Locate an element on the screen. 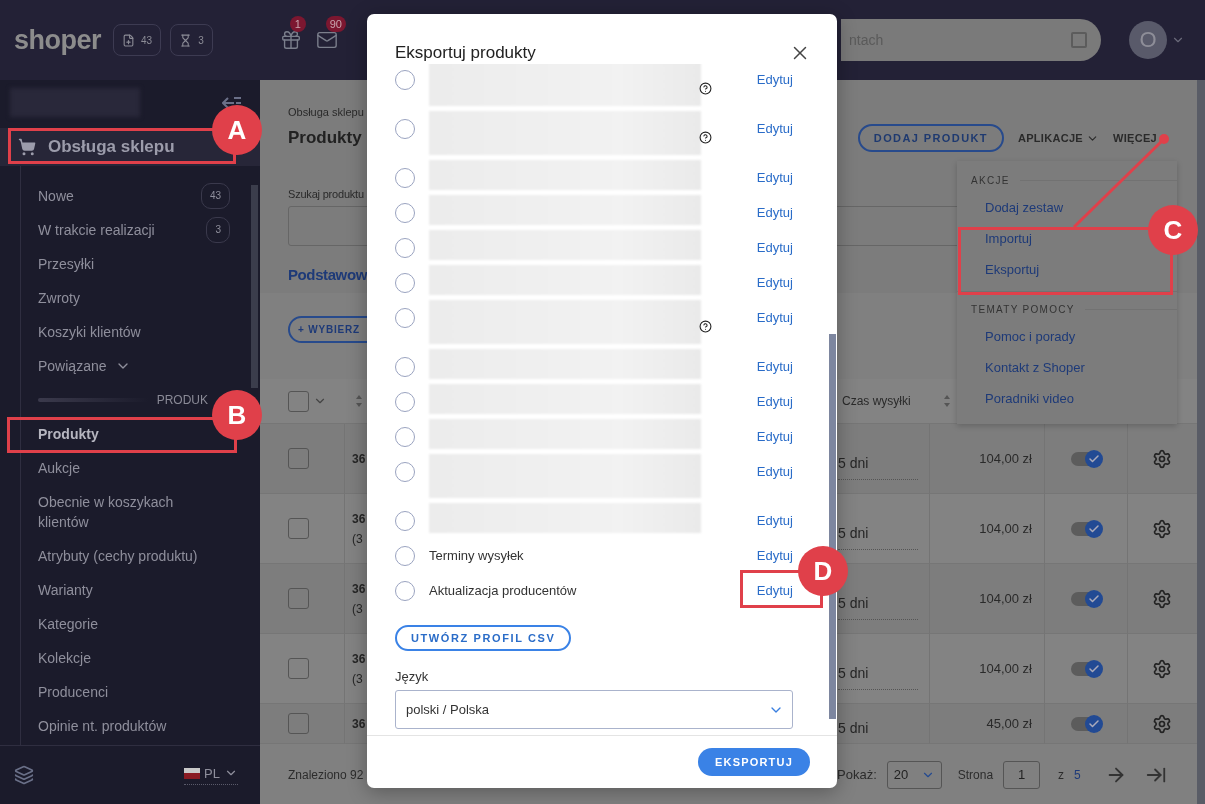 The width and height of the screenshot is (1205, 804). field-label: Strona is located at coordinates (975, 774).